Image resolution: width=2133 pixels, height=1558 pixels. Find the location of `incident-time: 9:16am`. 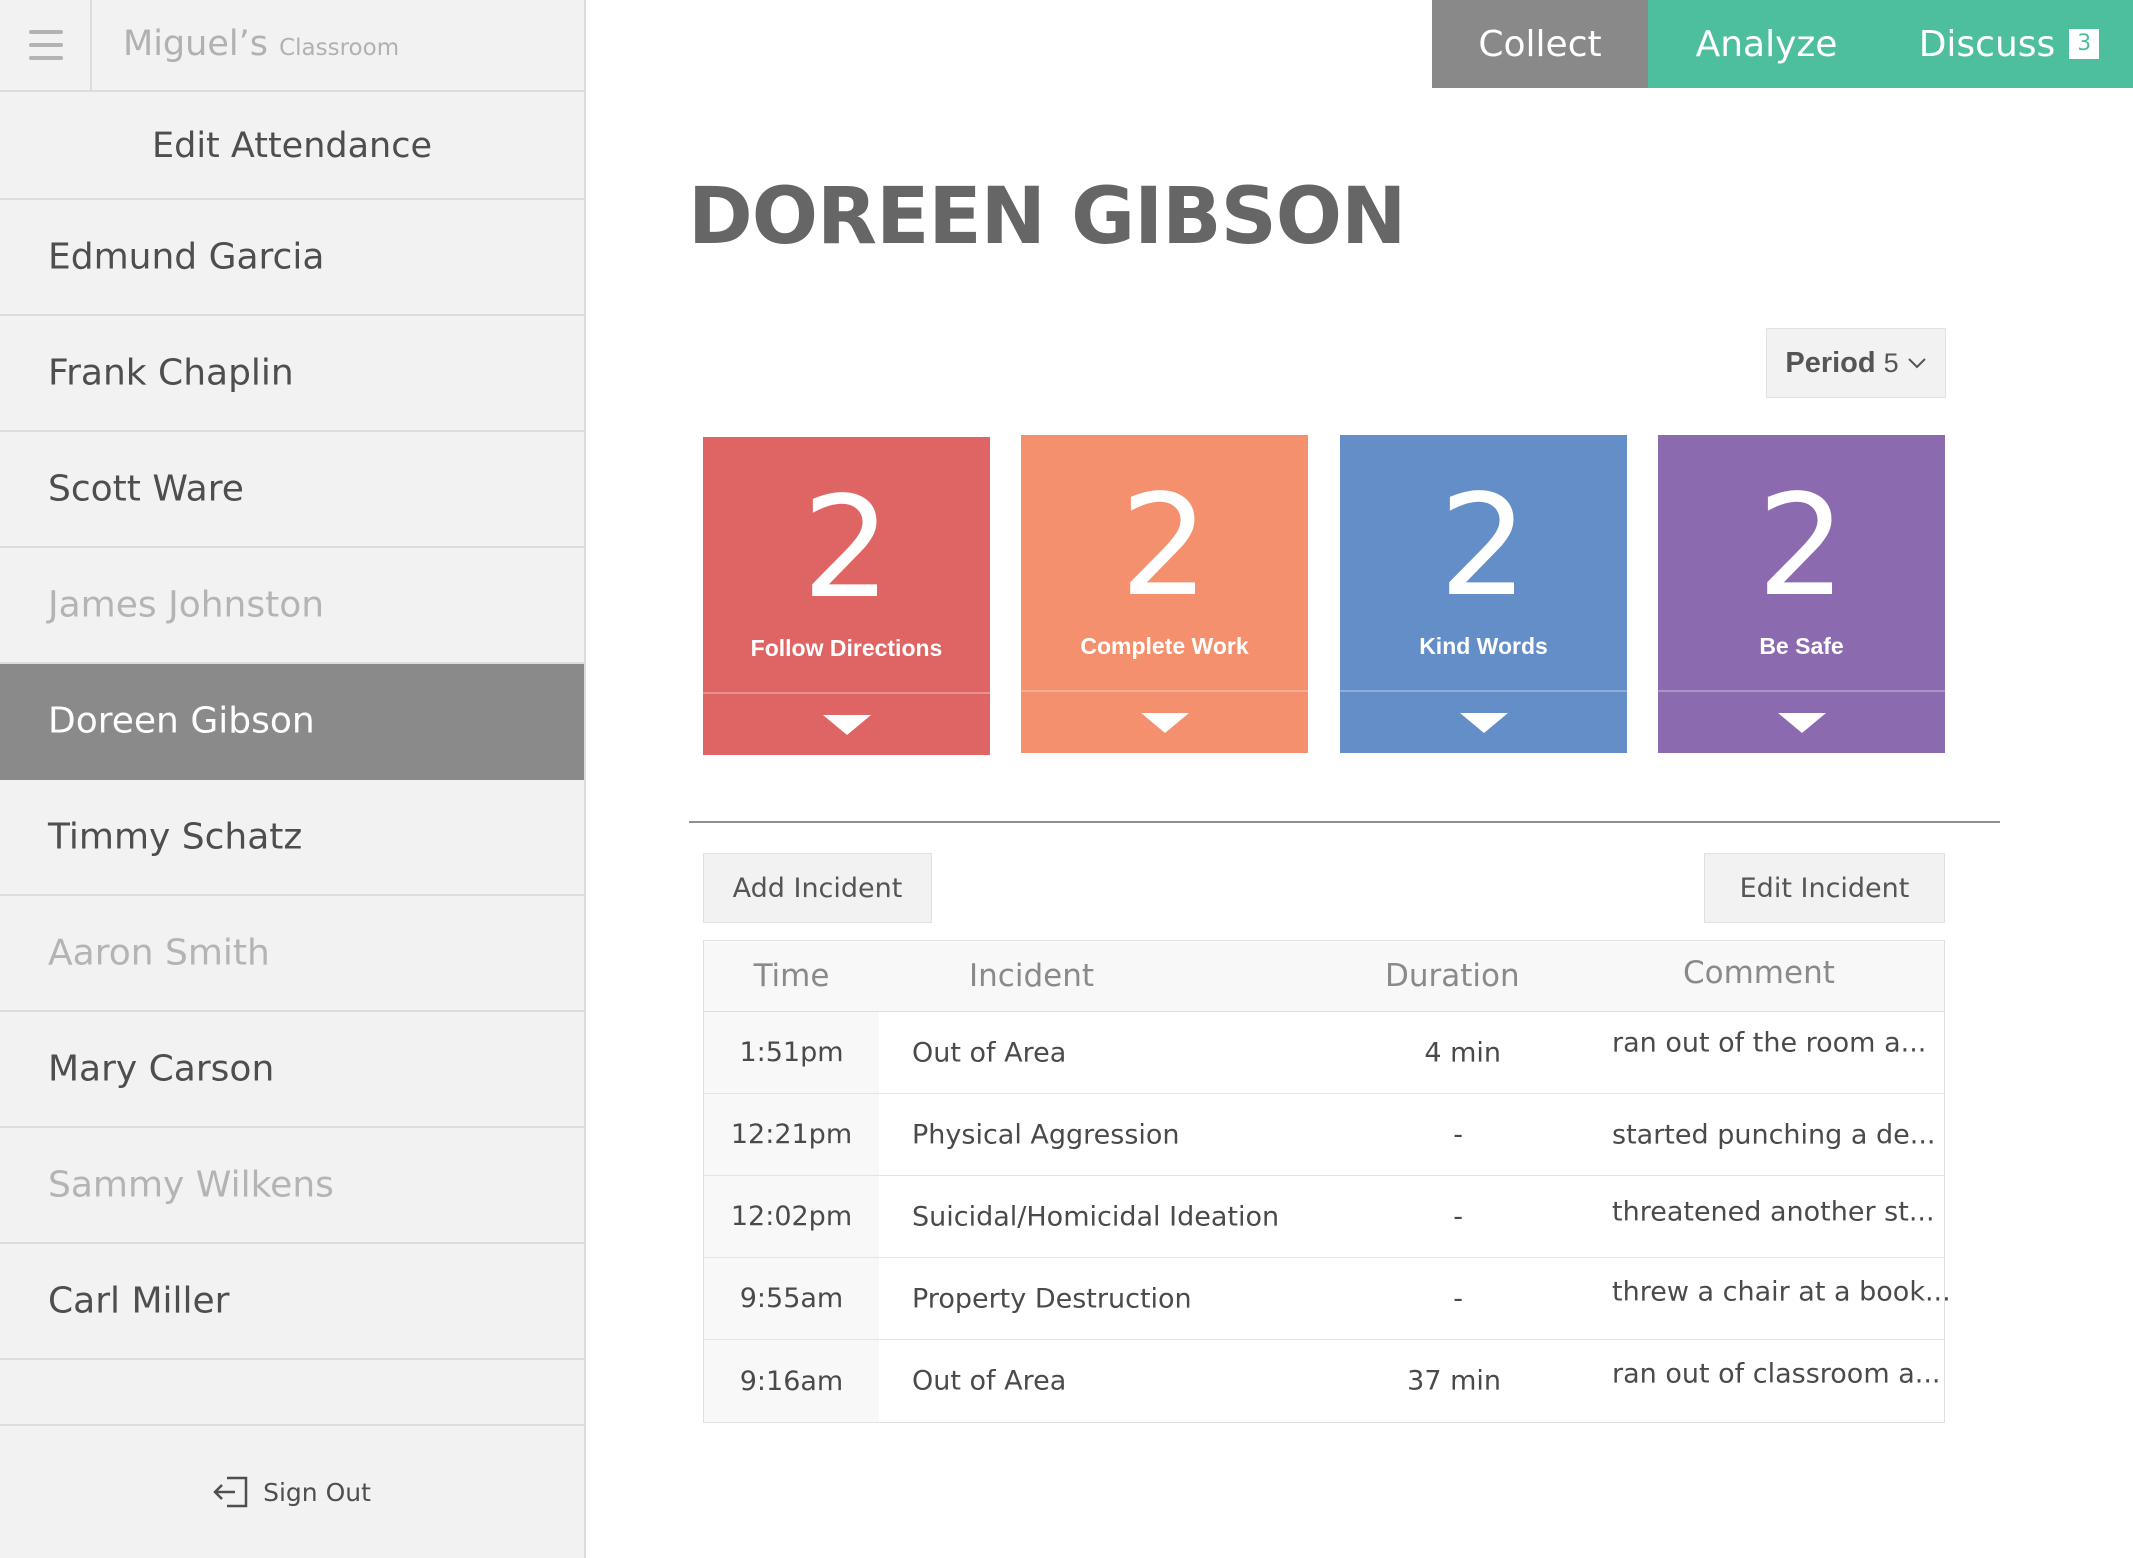

incident-time: 9:16am is located at coordinates (791, 1381).